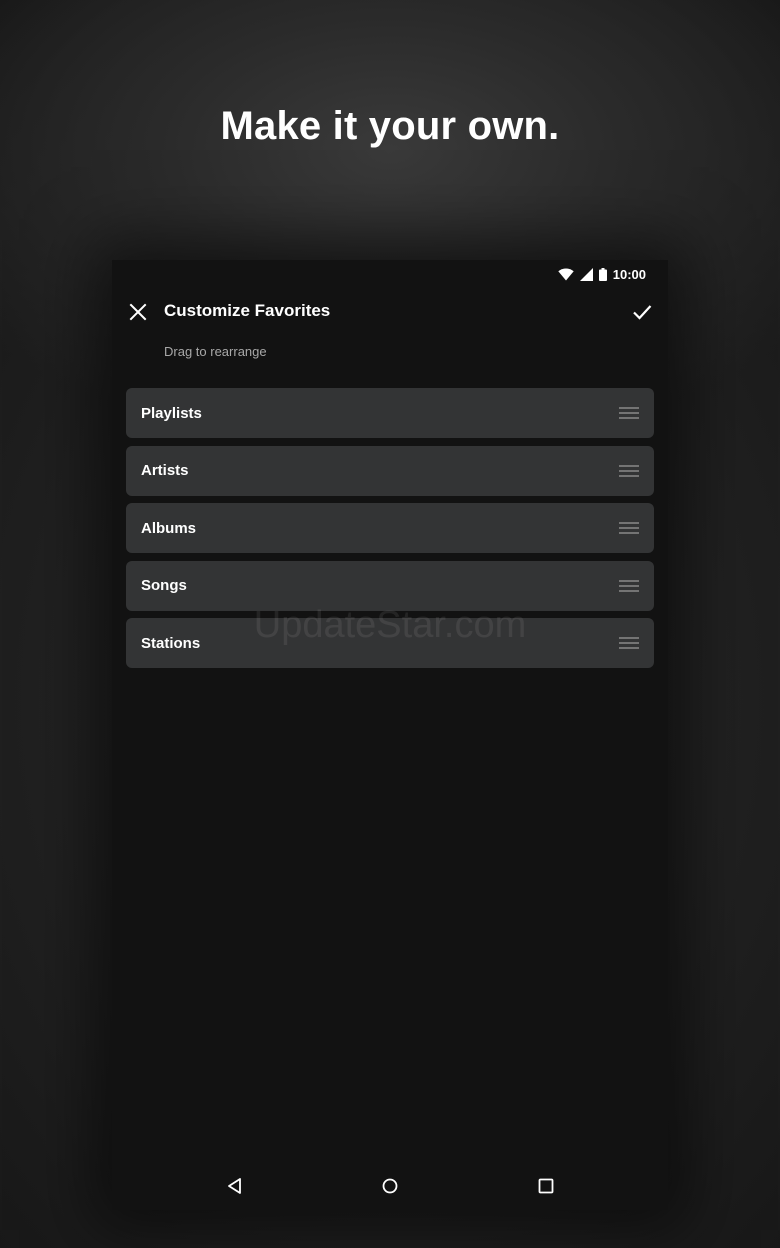 This screenshot has height=1248, width=780. What do you see at coordinates (390, 585) in the screenshot?
I see `list-item-songs: Songs` at bounding box center [390, 585].